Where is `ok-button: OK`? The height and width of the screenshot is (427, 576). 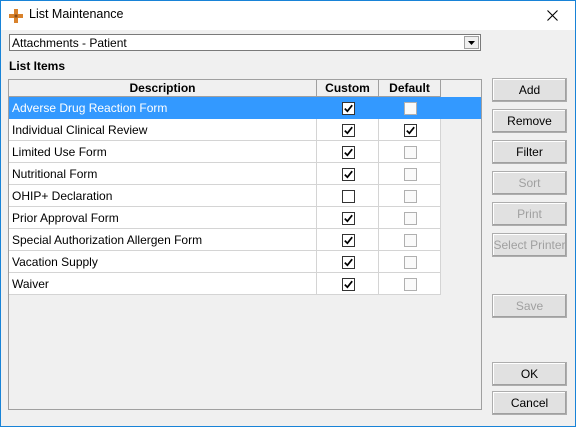 ok-button: OK is located at coordinates (529, 374).